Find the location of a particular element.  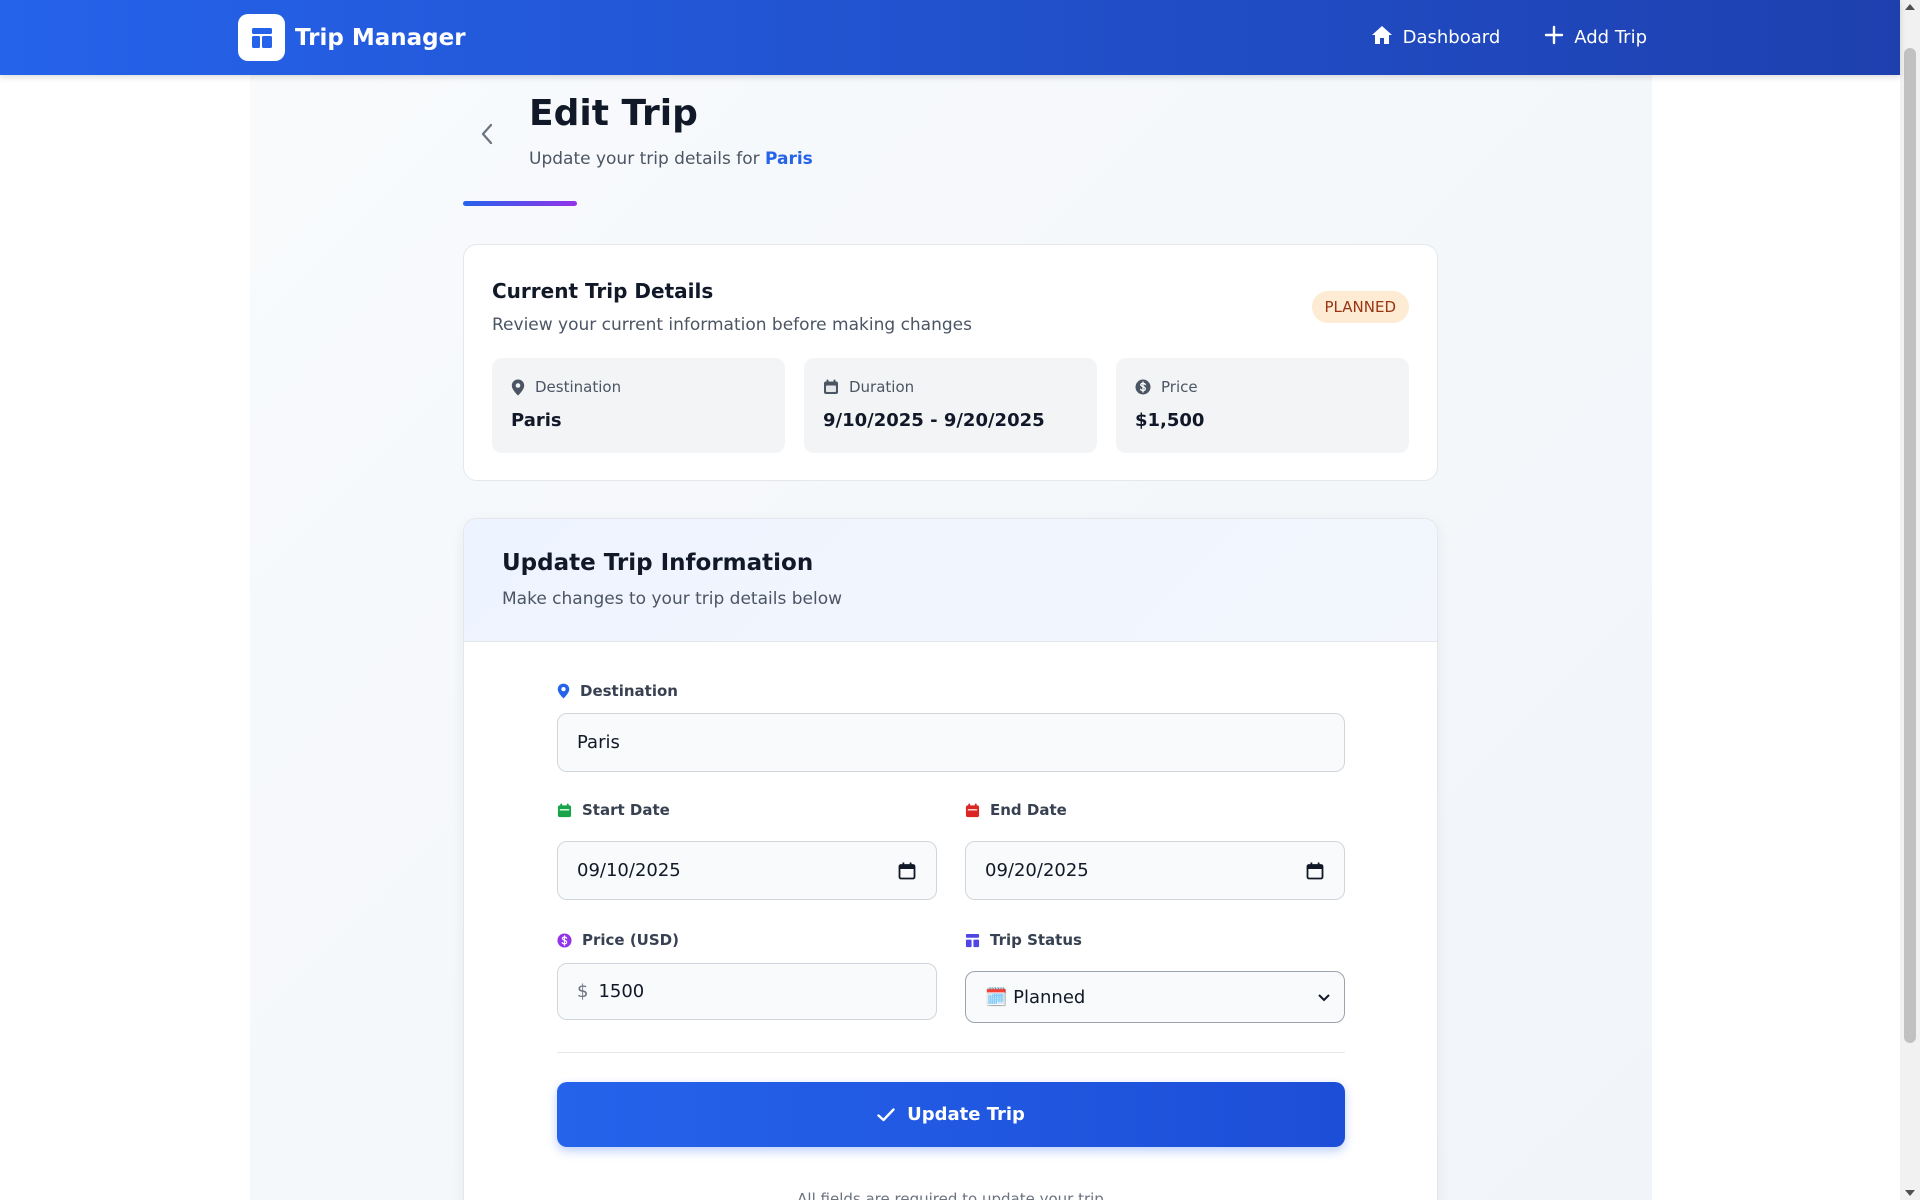

trip-status-select: 🗓️ Planned is located at coordinates (1155, 997).